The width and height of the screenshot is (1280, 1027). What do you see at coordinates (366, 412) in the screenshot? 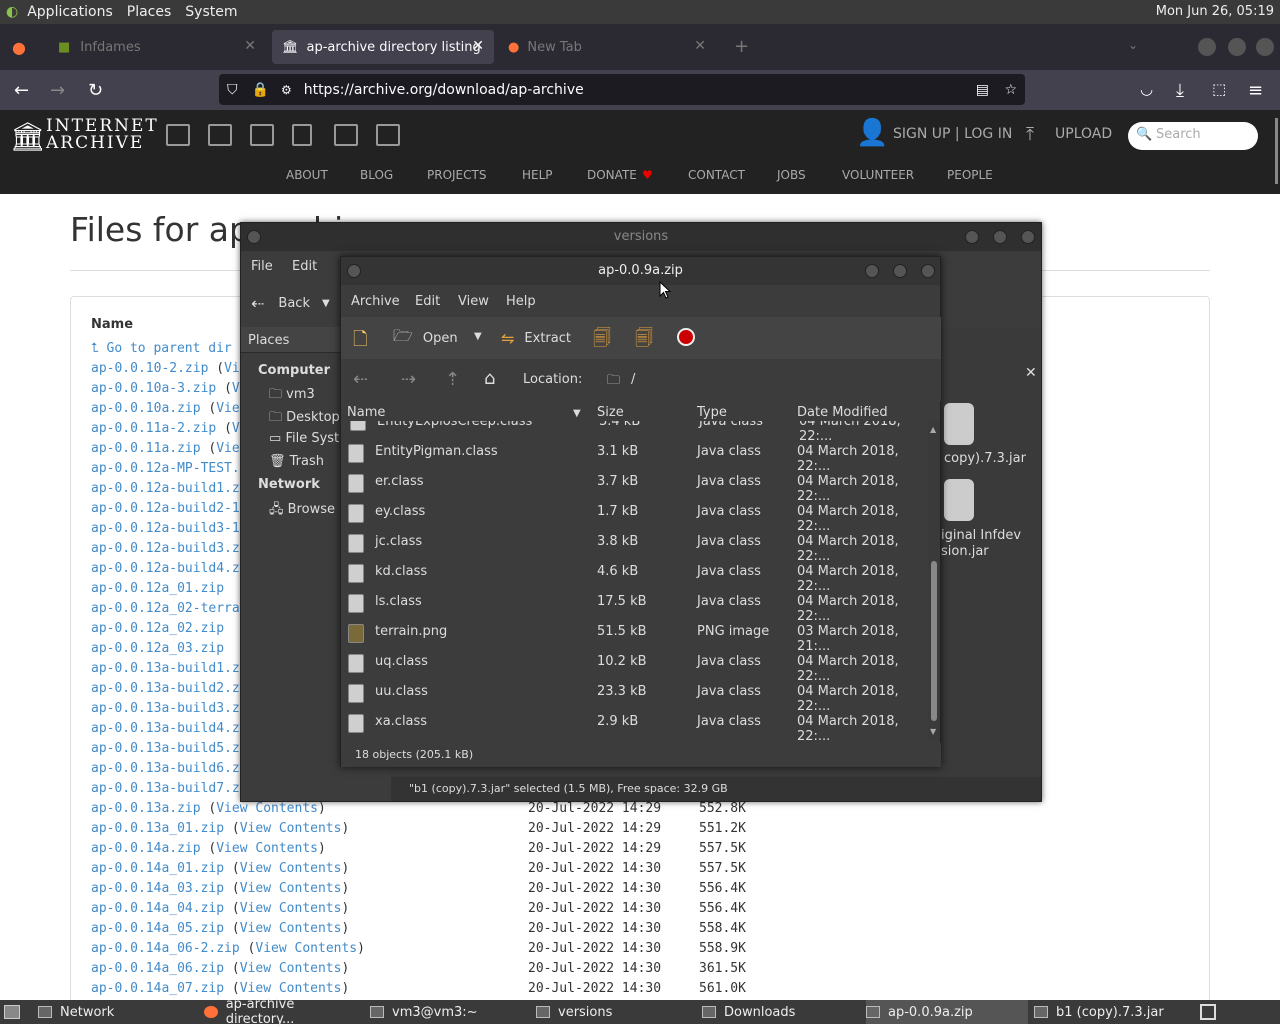
I see `col-header-name: Name` at bounding box center [366, 412].